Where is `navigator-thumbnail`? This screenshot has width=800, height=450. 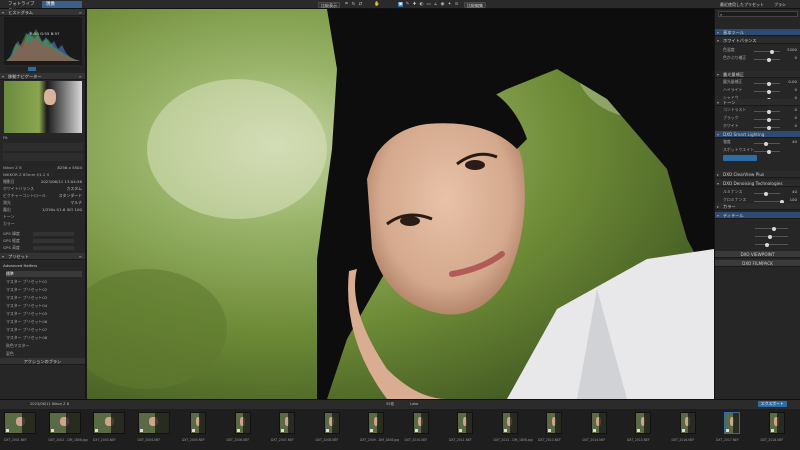 navigator-thumbnail is located at coordinates (43, 107).